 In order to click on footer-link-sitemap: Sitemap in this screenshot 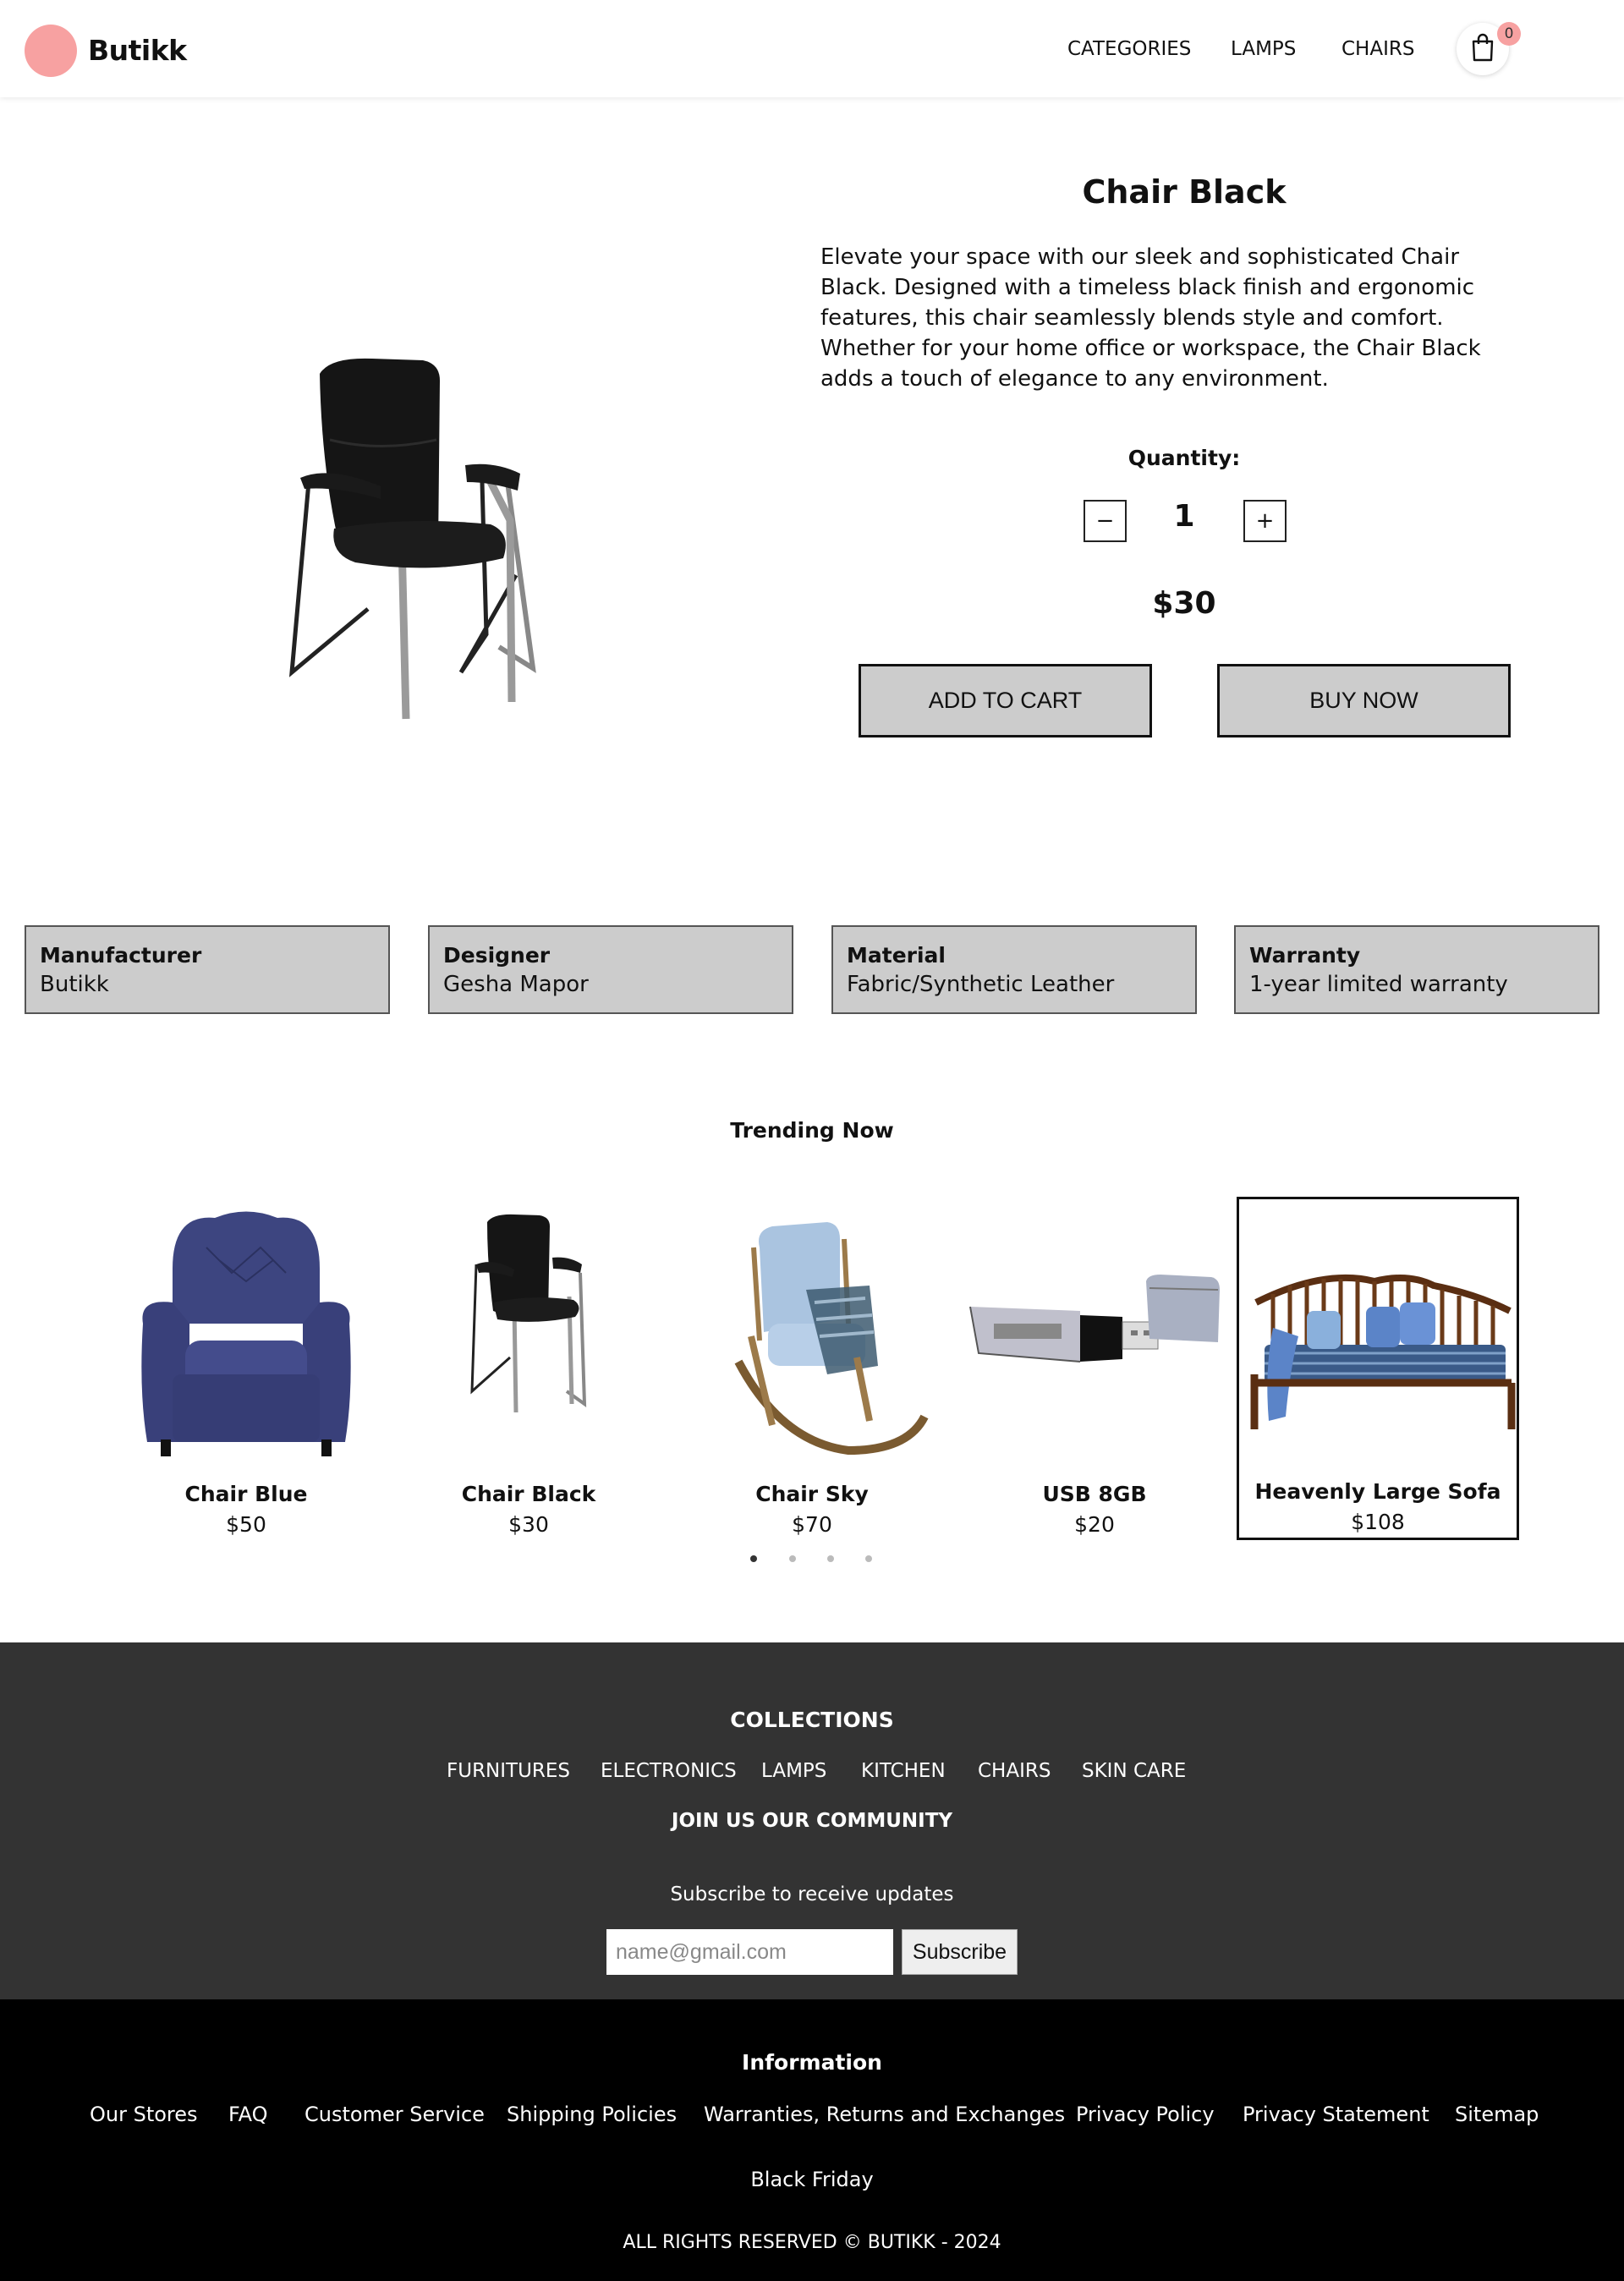, I will do `click(1497, 2114)`.